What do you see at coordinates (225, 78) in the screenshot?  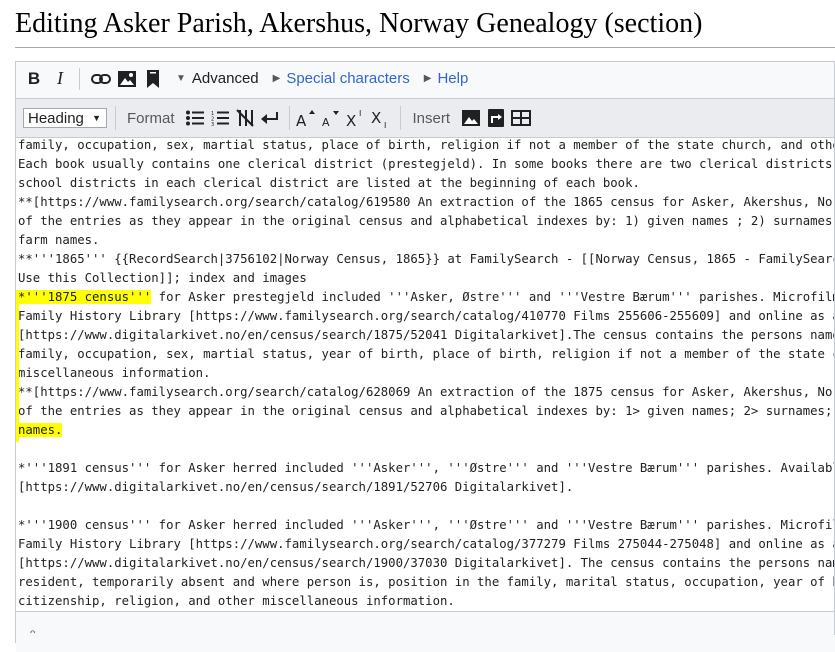 I see `tab-advanced-label: Advanced` at bounding box center [225, 78].